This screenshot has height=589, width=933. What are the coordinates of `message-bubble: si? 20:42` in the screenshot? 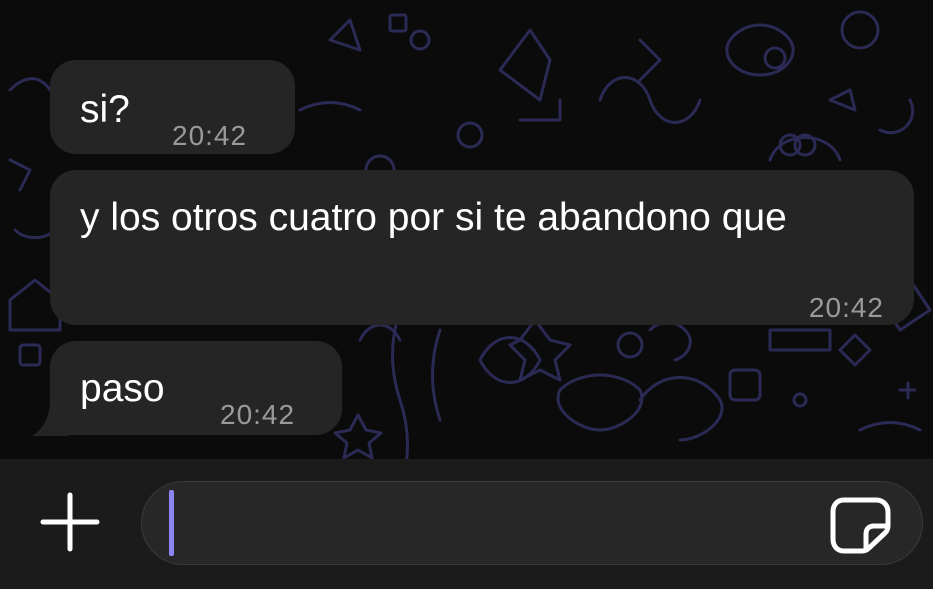 It's located at (172, 107).